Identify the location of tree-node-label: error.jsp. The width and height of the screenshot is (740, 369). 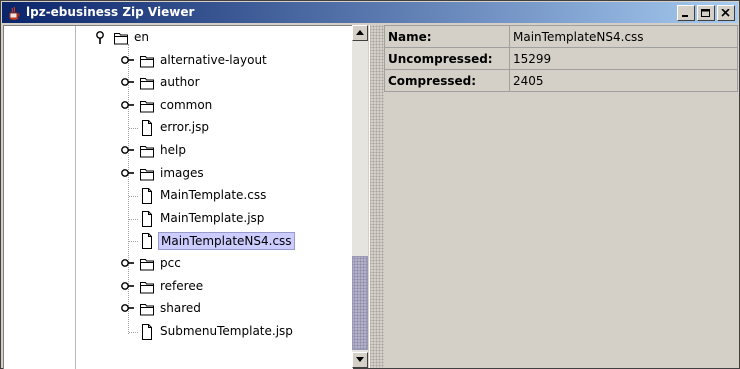
(184, 127).